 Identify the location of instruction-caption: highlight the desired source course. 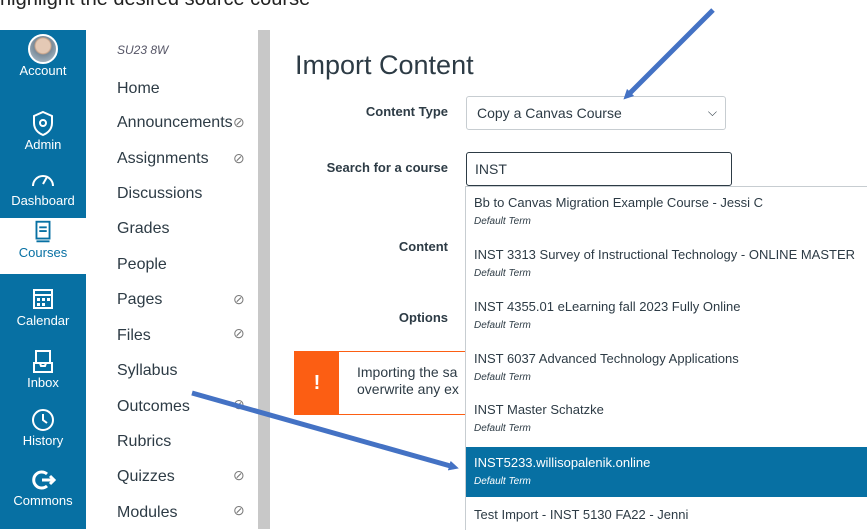
(155, 5).